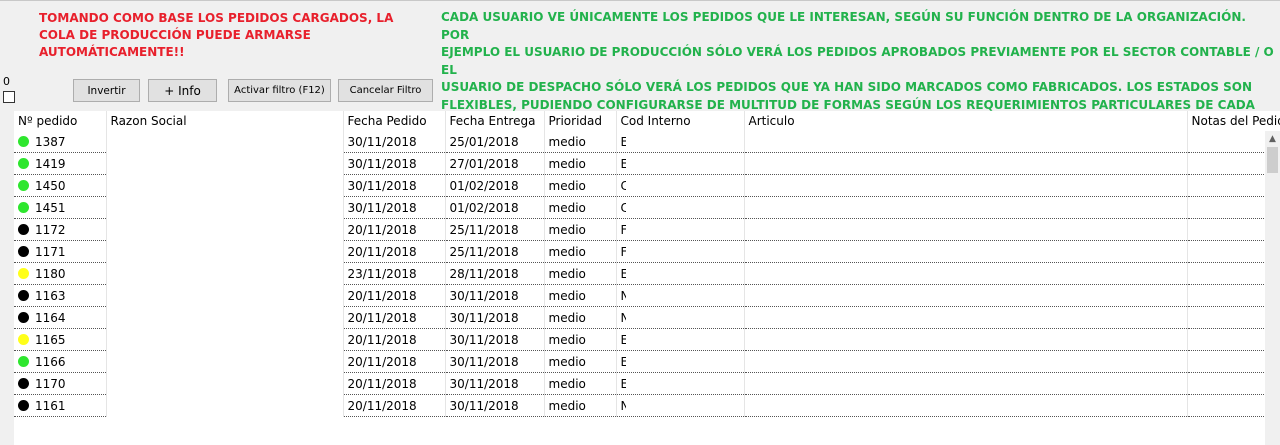 The image size is (1280, 445). I want to click on table-row: 1165 20/11/2018 30/11/2018 medio E, so click(647, 339).